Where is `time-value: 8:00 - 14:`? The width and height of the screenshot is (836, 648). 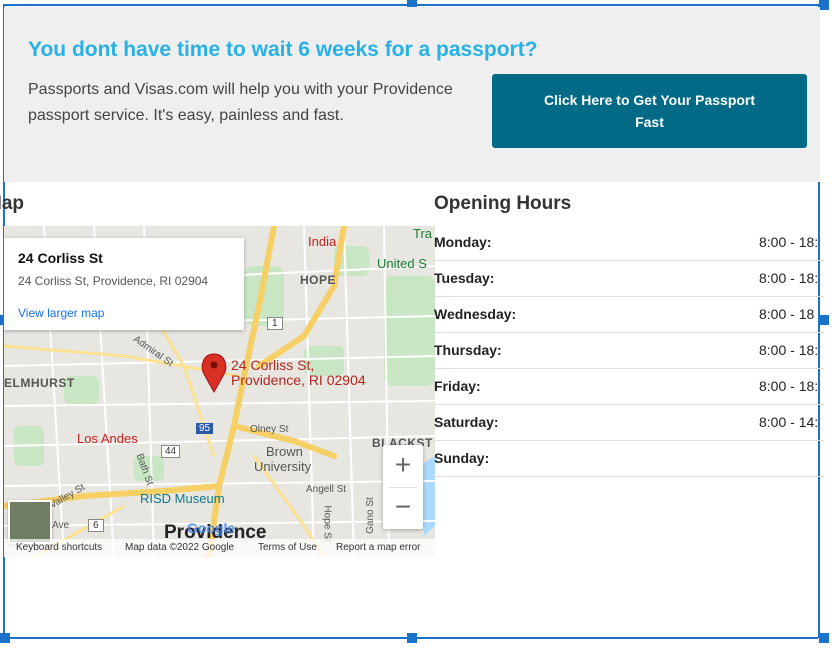 time-value: 8:00 - 14: is located at coordinates (789, 422).